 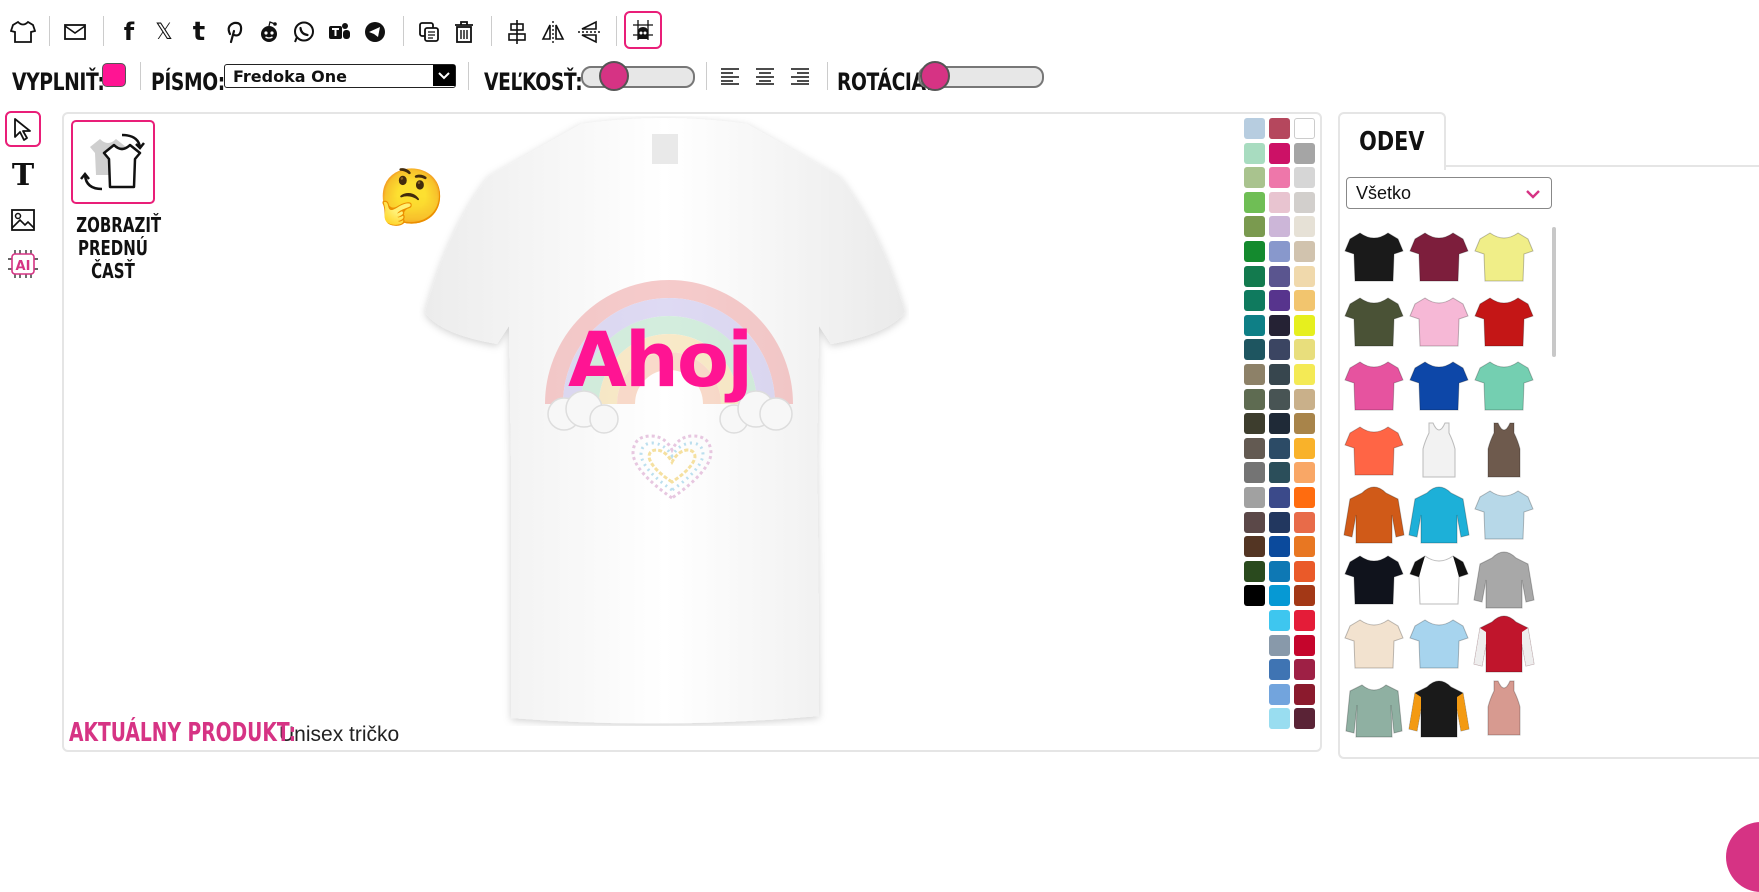 I want to click on burgundy-women-tshirt, so click(x=1439, y=257).